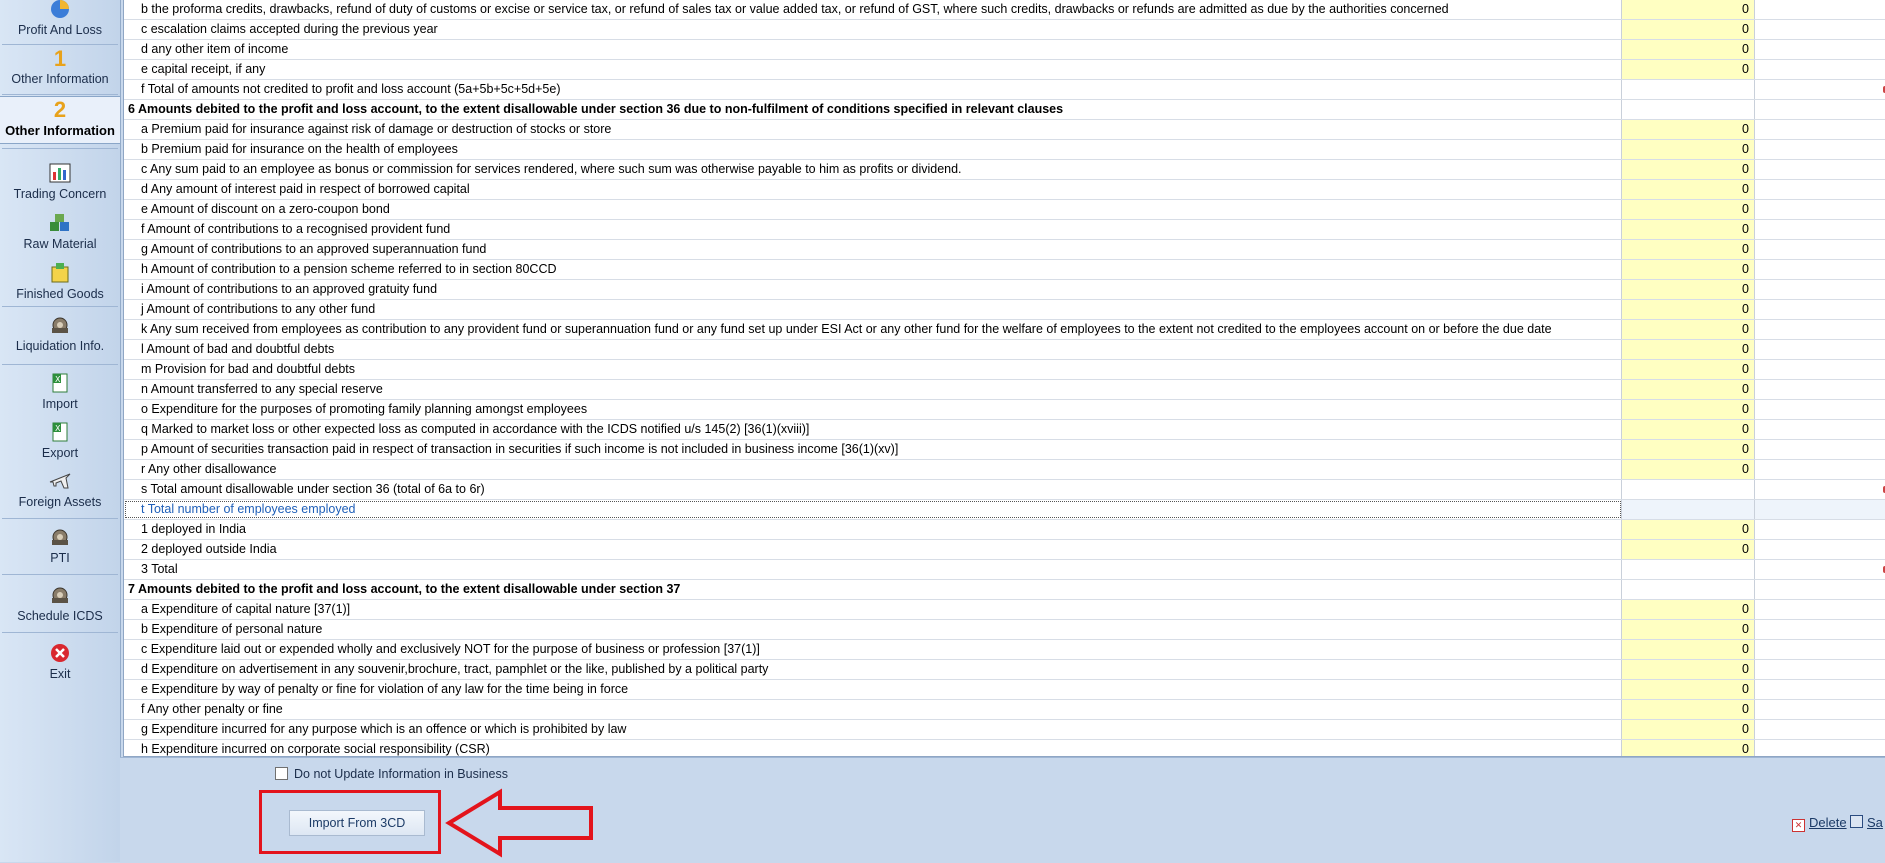 Image resolution: width=1885 pixels, height=863 pixels. Describe the element at coordinates (60, 335) in the screenshot. I see `sidebar-item-liquidation-info: Liquidation Info.` at that location.